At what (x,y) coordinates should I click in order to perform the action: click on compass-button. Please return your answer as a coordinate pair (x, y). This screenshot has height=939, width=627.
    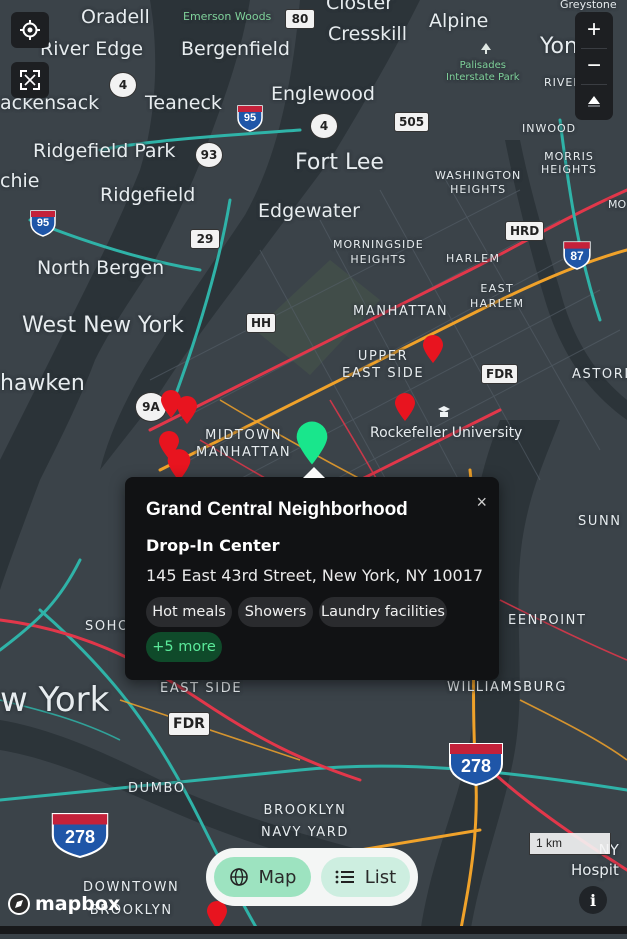
    Looking at the image, I should click on (594, 102).